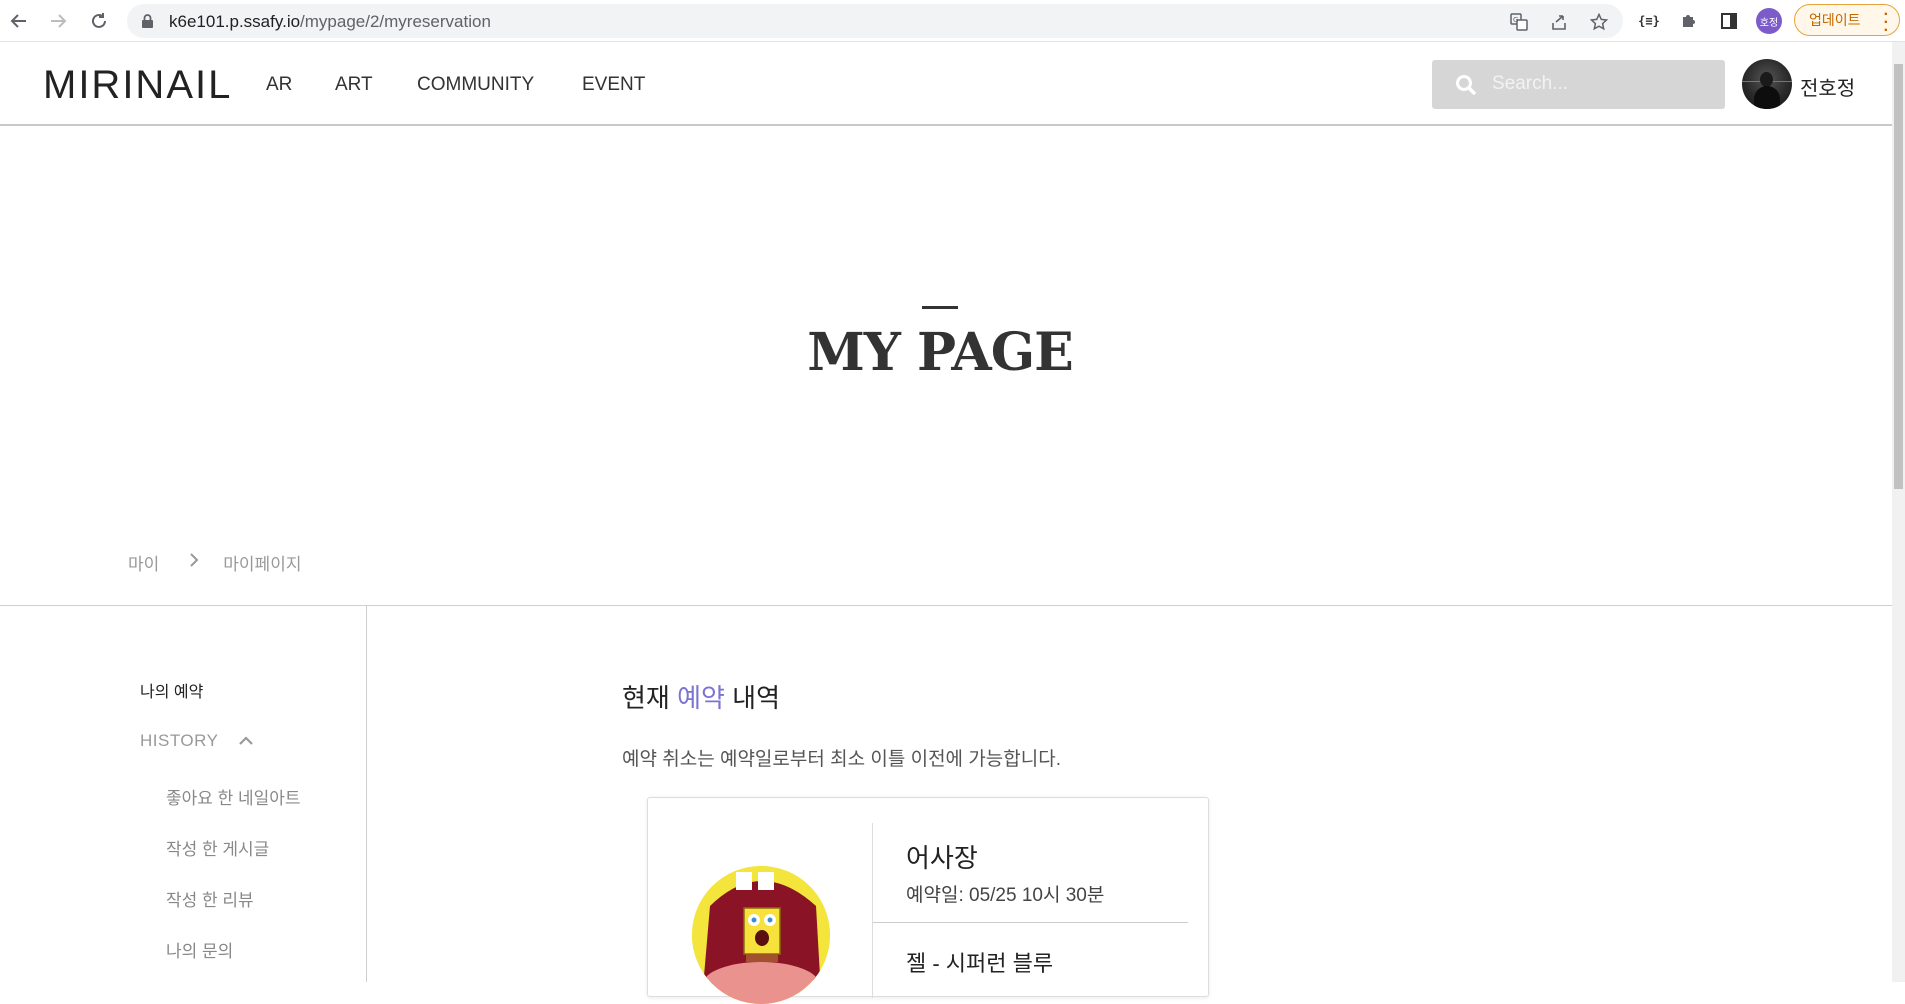 The image size is (1905, 1004). Describe the element at coordinates (99, 21) in the screenshot. I see `reload-icon` at that location.